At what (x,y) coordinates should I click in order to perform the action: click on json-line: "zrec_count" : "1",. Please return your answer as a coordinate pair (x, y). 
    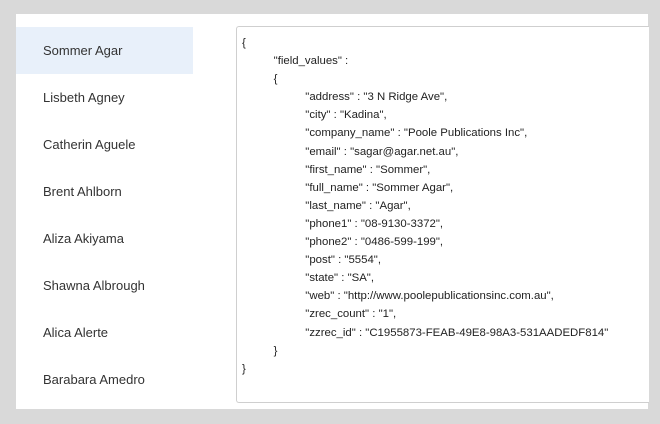
    Looking at the image, I should click on (319, 314).